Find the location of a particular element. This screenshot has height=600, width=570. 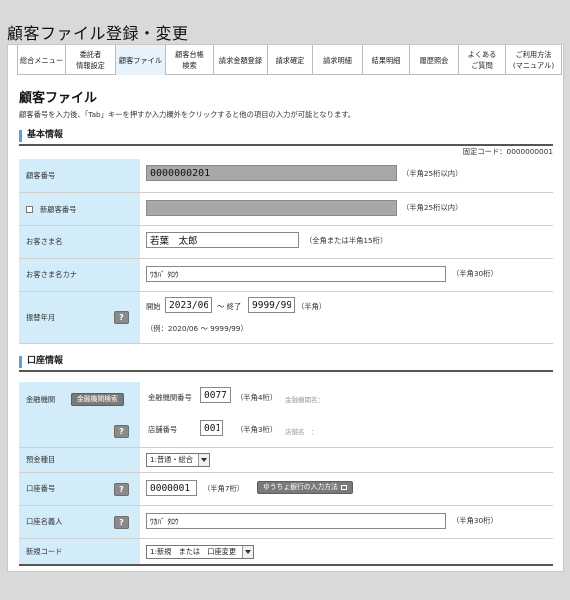

nav-item-7: 結果明細 is located at coordinates (386, 60).